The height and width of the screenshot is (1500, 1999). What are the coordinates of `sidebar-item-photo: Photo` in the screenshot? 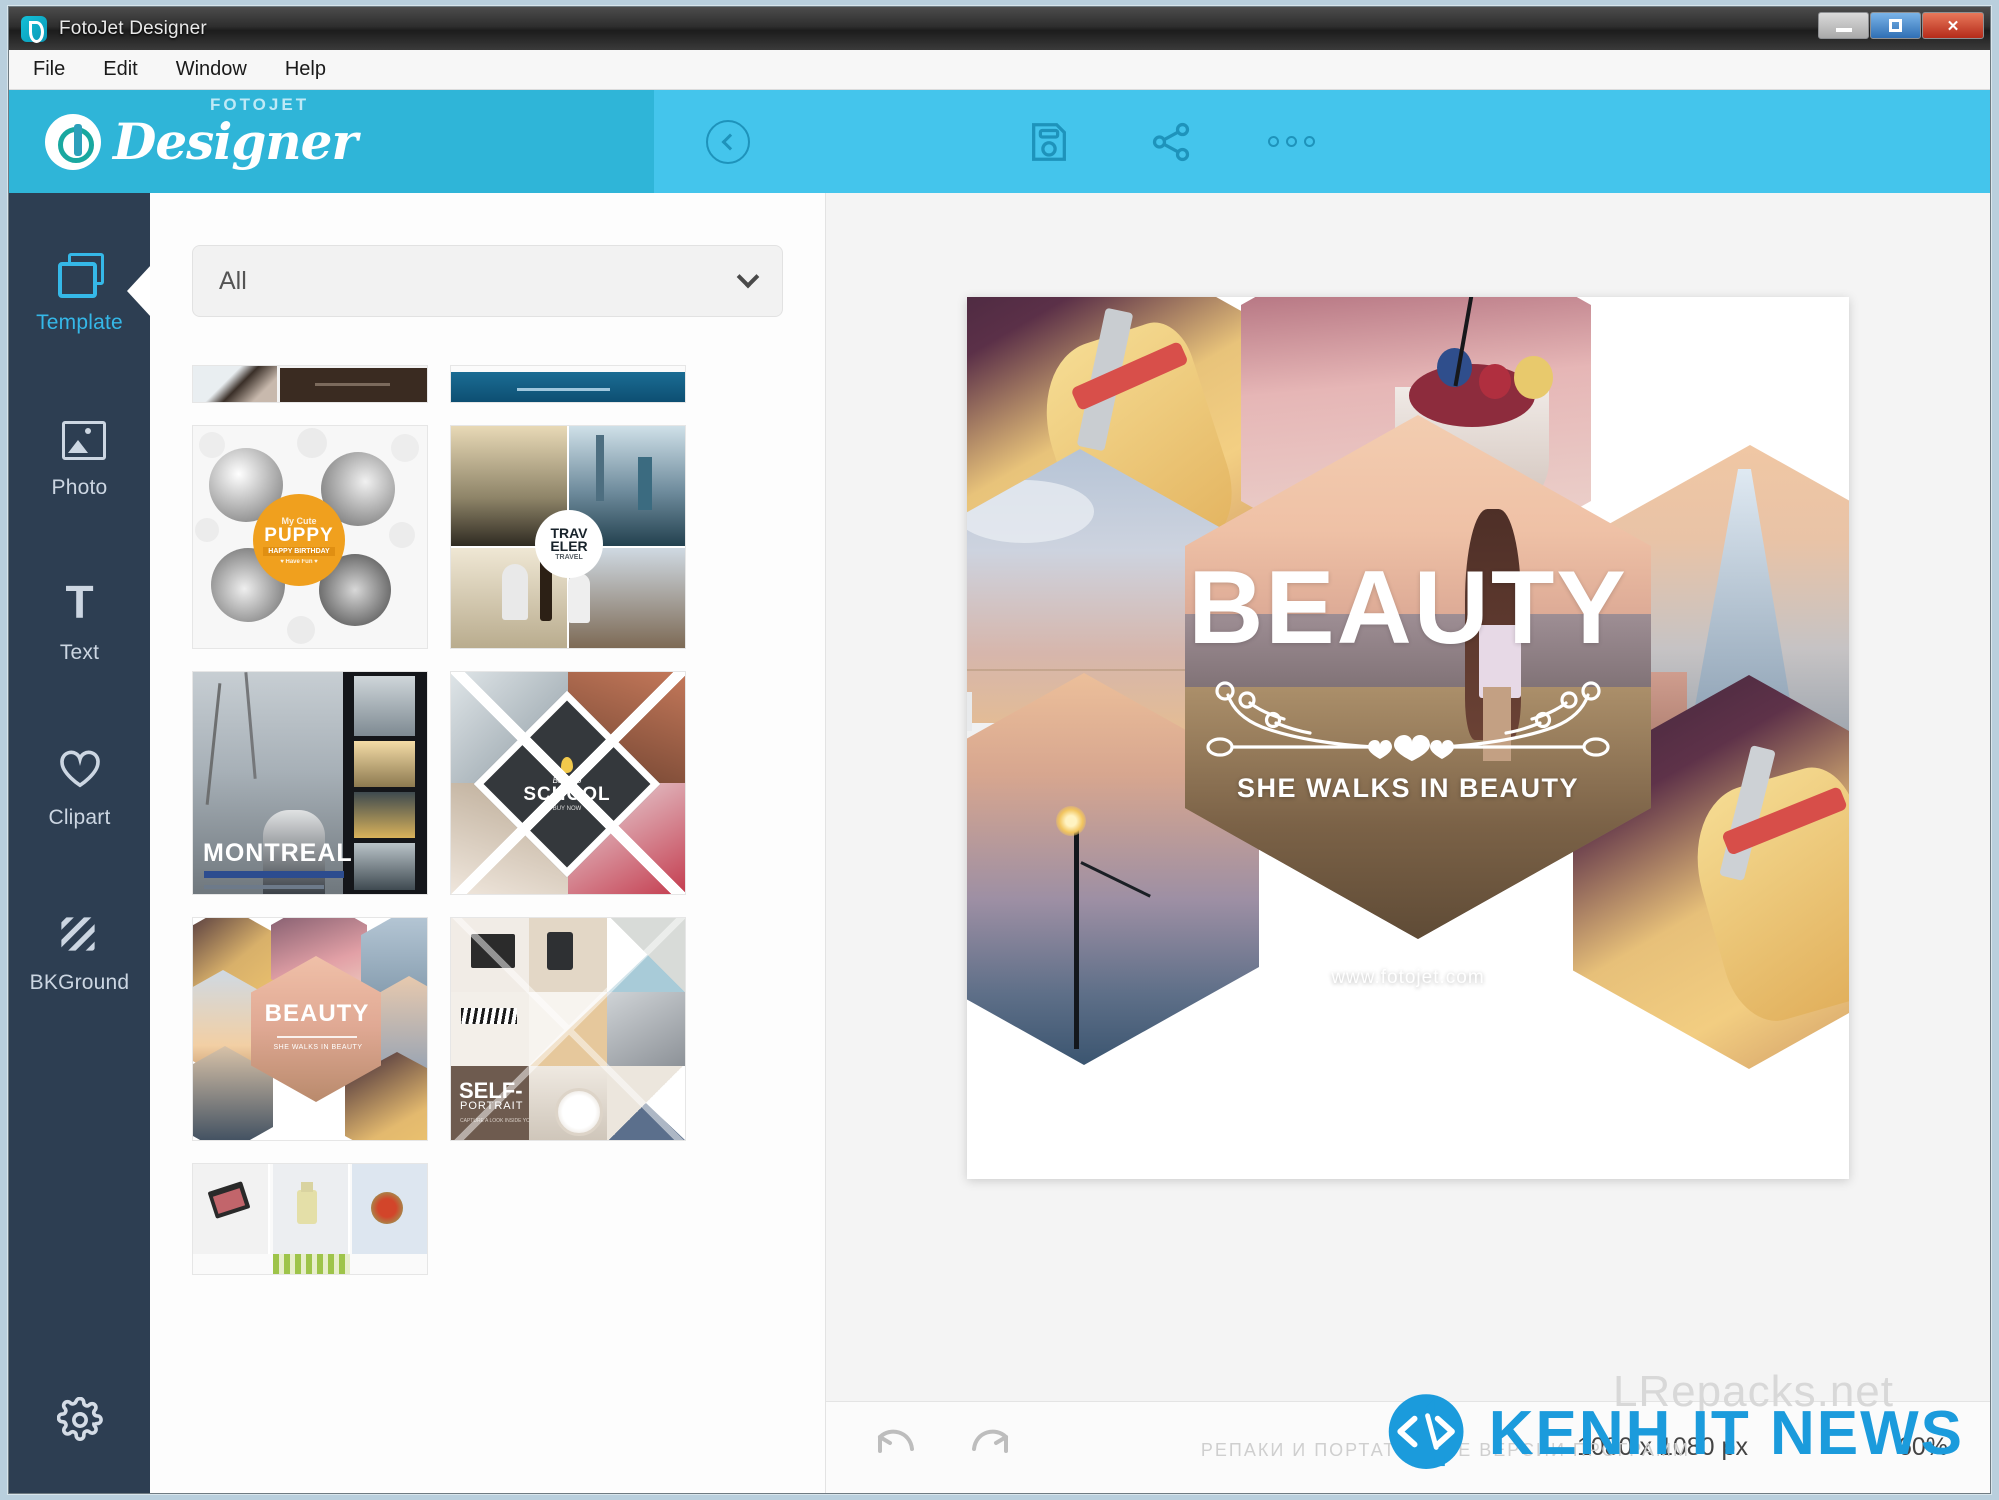 It's located at (79, 478).